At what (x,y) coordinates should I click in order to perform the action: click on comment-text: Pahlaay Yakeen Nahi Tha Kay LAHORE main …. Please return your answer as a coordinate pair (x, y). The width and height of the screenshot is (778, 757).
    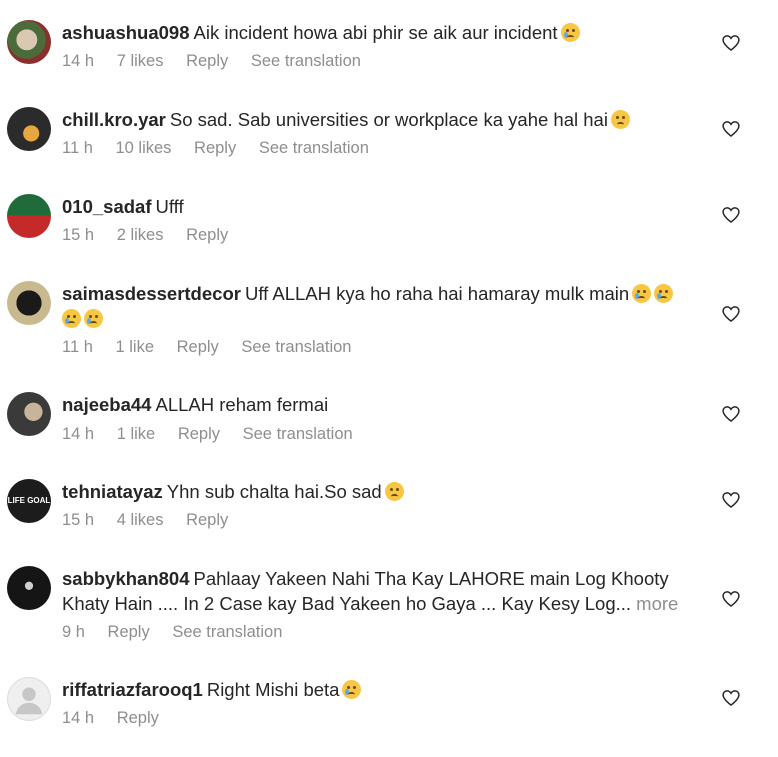
    Looking at the image, I should click on (431, 578).